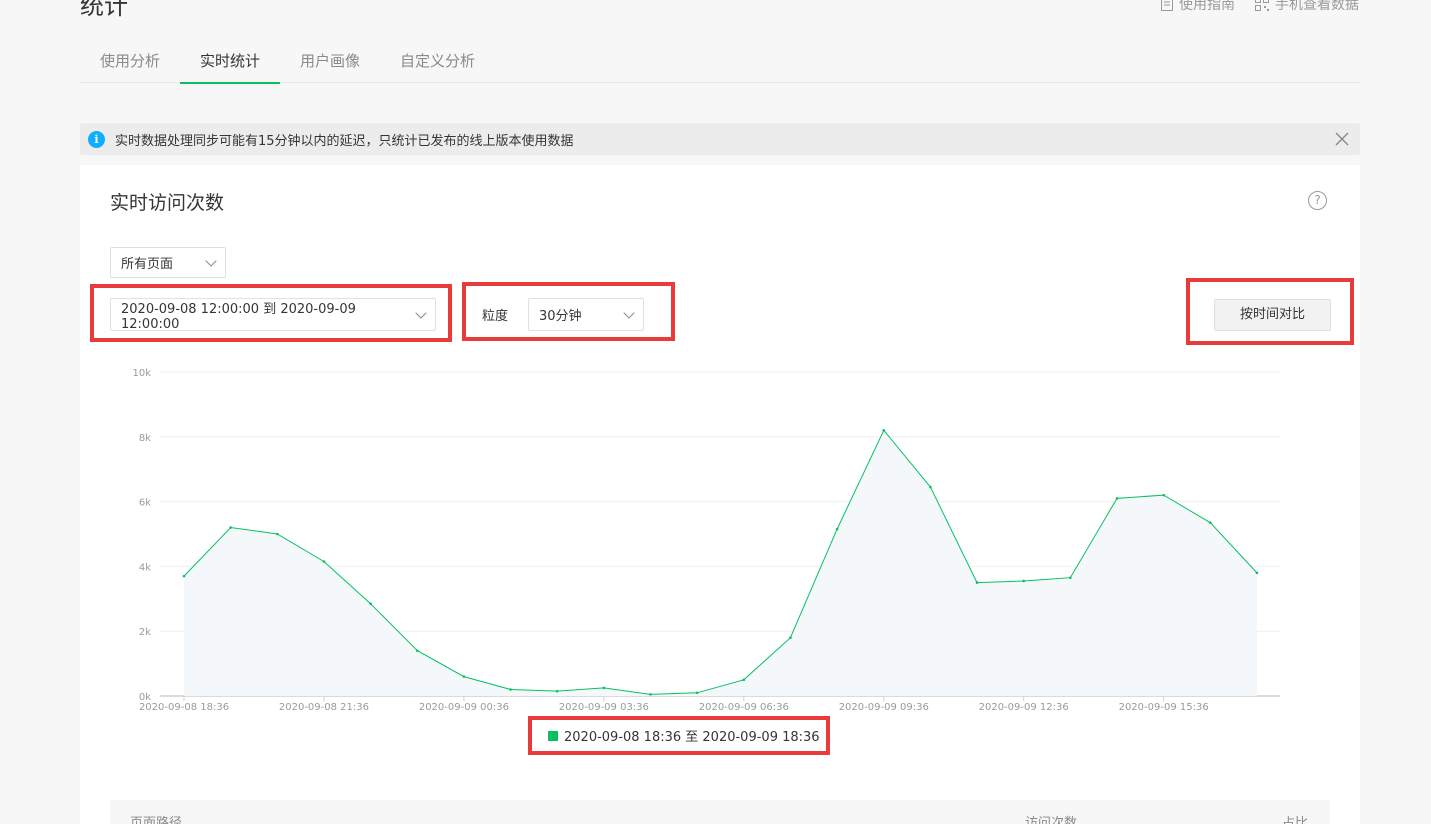 Image resolution: width=1431 pixels, height=824 pixels. I want to click on col-visits: 访问次数, so click(1051, 820).